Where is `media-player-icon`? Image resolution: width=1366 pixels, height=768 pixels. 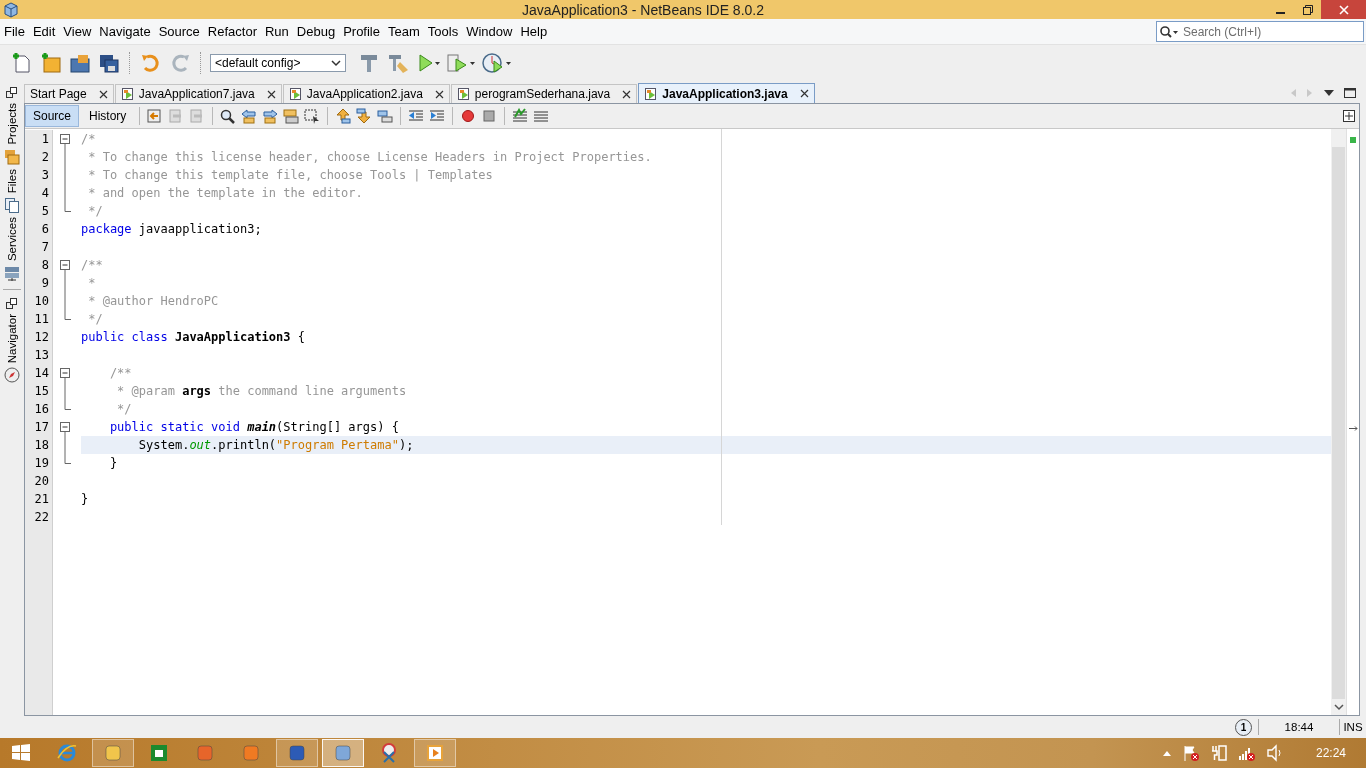
media-player-icon is located at coordinates (435, 753).